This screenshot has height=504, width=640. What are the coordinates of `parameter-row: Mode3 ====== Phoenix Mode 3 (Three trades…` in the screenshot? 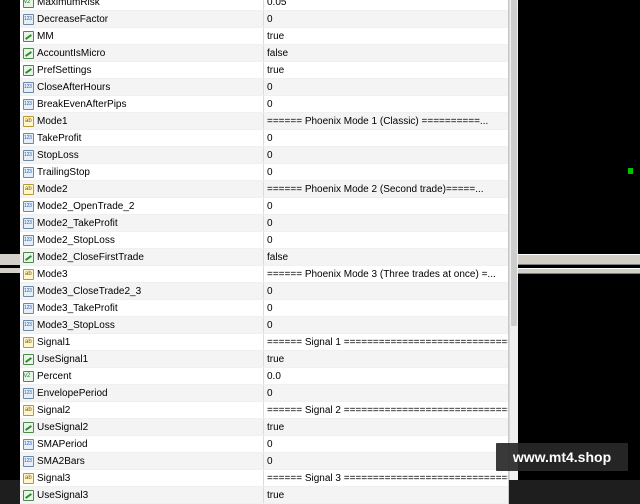 It's located at (264, 274).